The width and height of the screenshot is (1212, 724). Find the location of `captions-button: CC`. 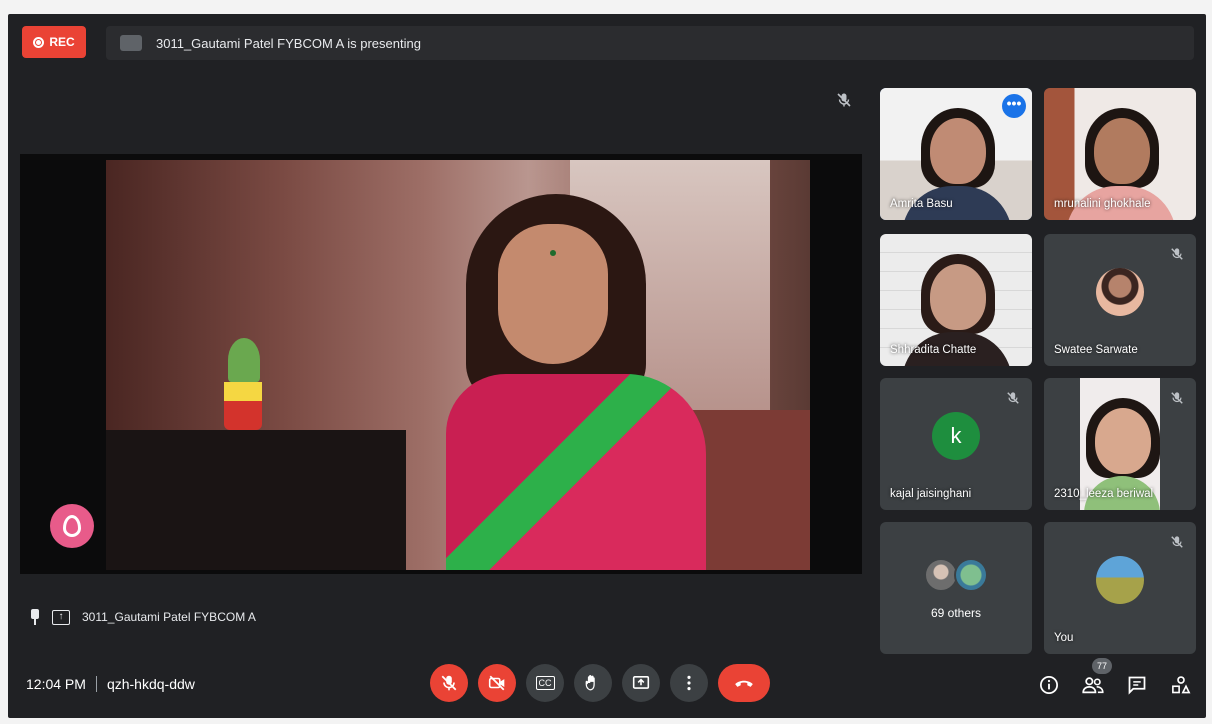

captions-button: CC is located at coordinates (545, 683).